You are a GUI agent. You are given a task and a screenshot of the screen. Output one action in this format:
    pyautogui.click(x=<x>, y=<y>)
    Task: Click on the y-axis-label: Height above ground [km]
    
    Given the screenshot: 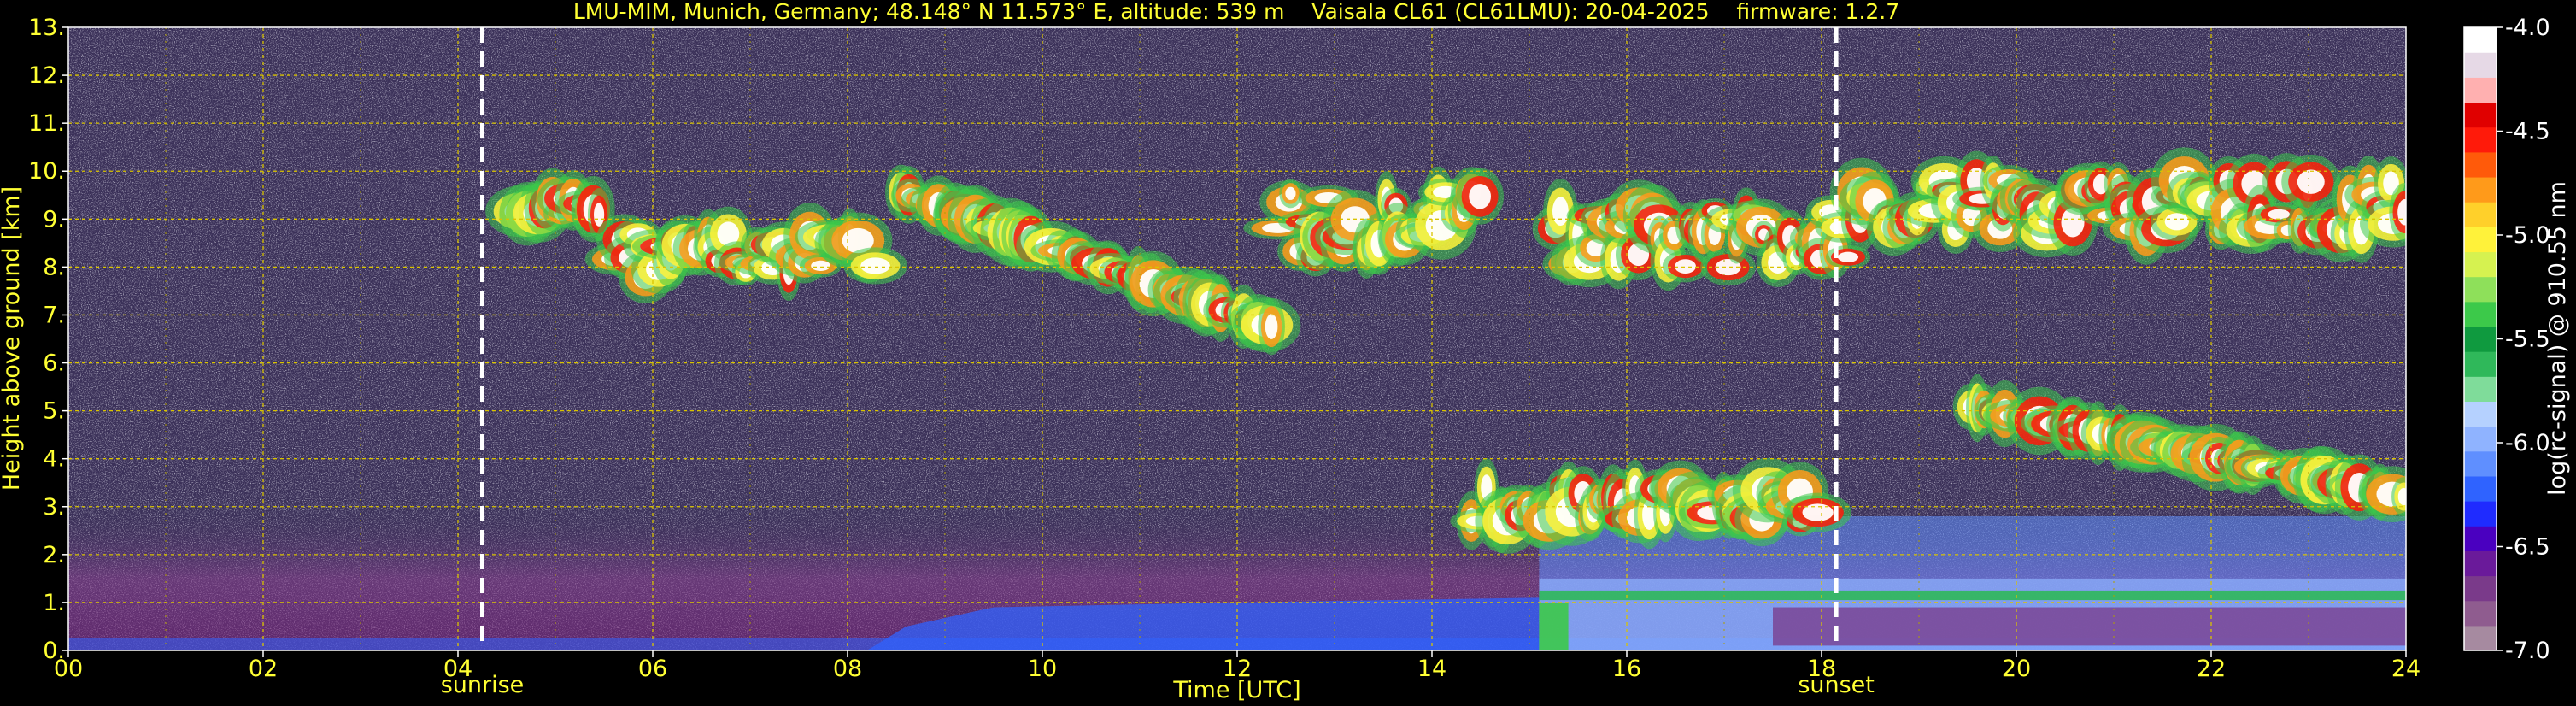 What is the action you would take?
    pyautogui.click(x=12, y=338)
    